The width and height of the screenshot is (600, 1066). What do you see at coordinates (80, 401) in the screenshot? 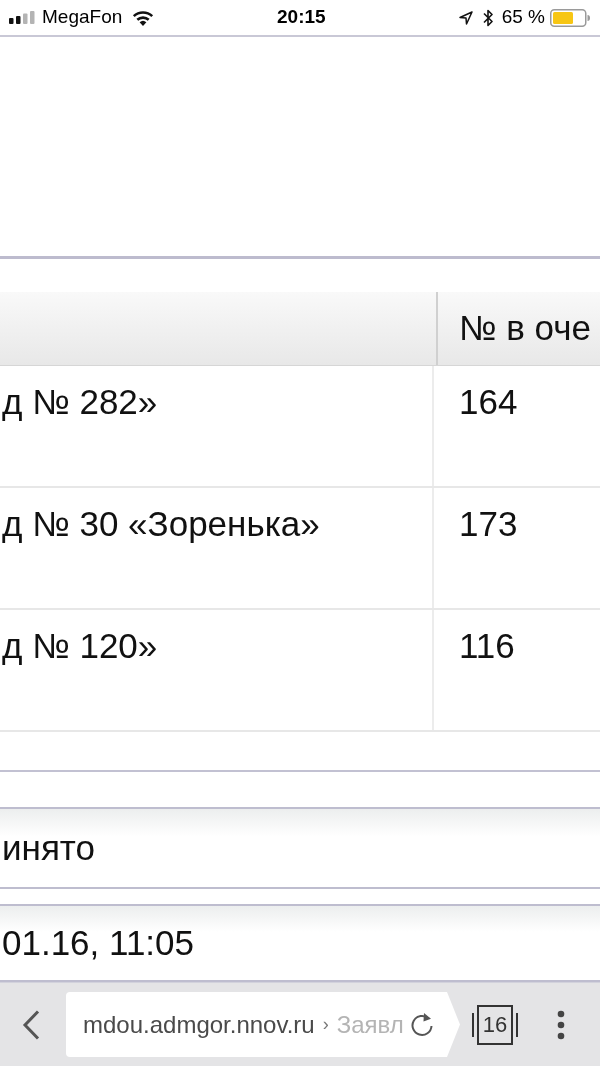
I see `table-cell: д № 282»` at bounding box center [80, 401].